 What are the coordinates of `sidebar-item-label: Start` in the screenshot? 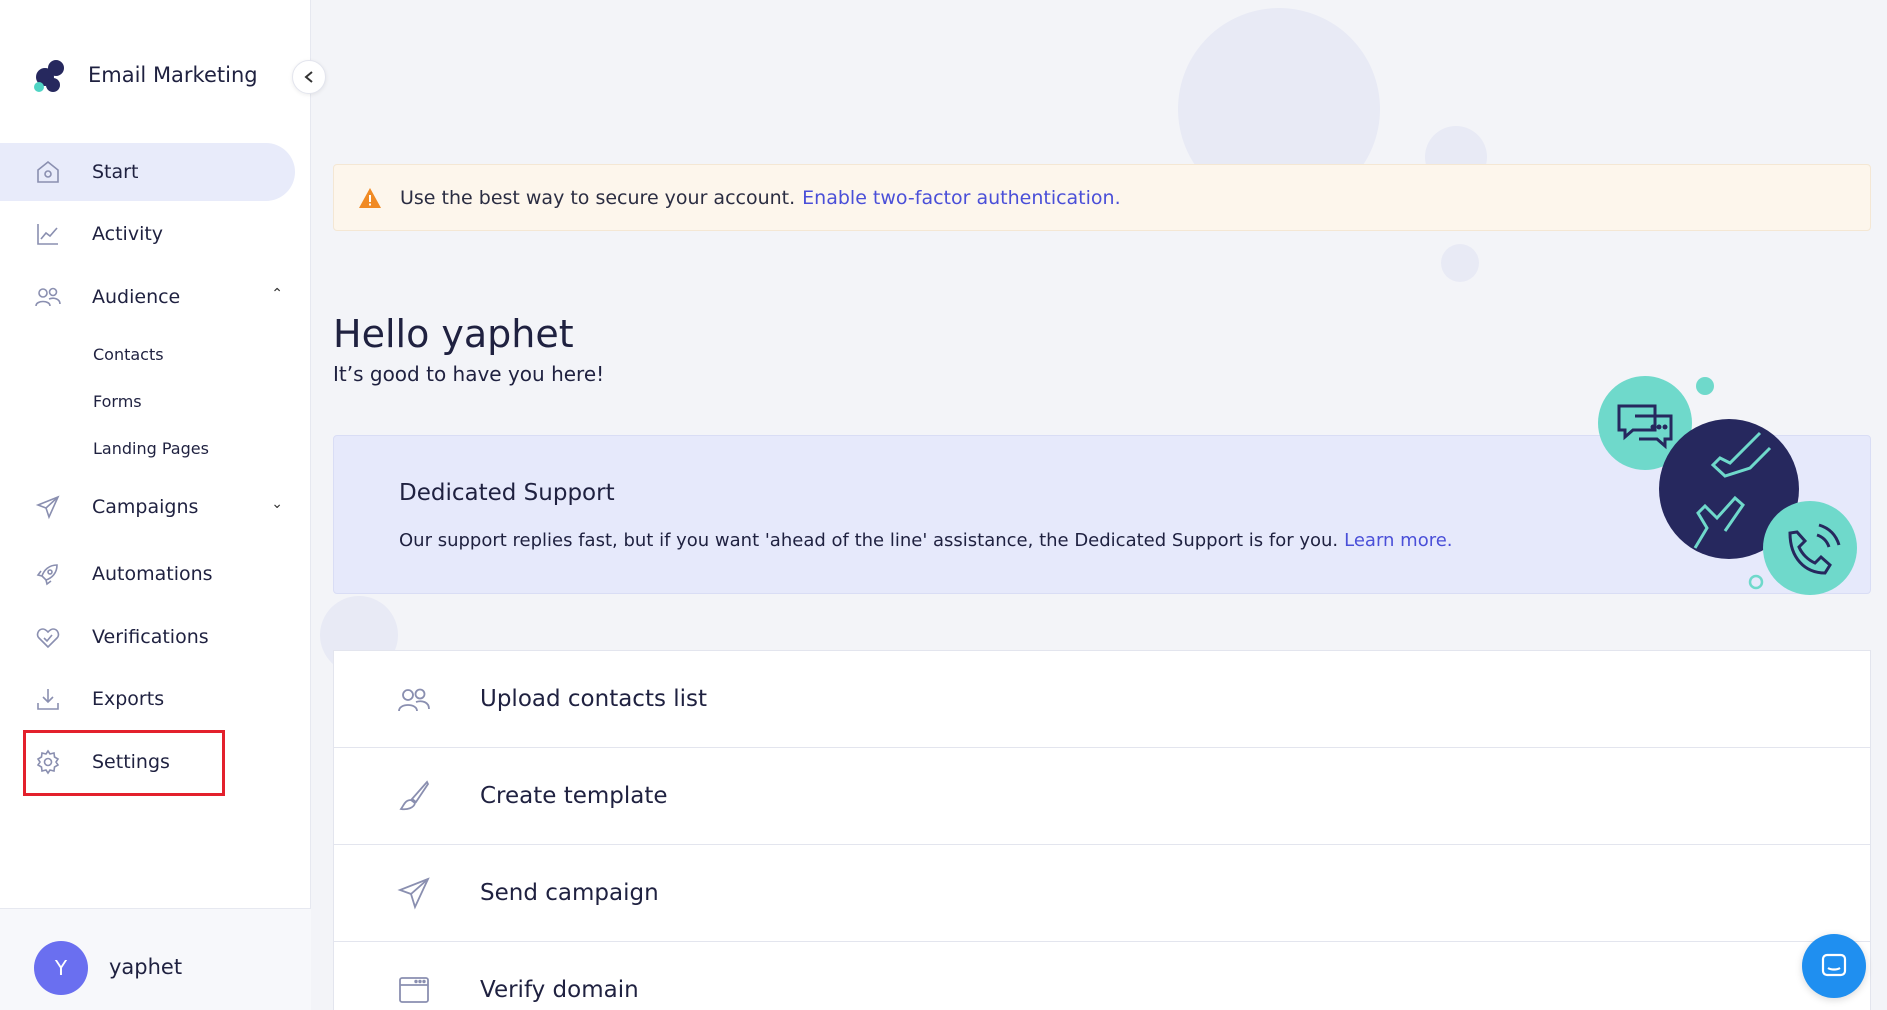 It's located at (115, 172).